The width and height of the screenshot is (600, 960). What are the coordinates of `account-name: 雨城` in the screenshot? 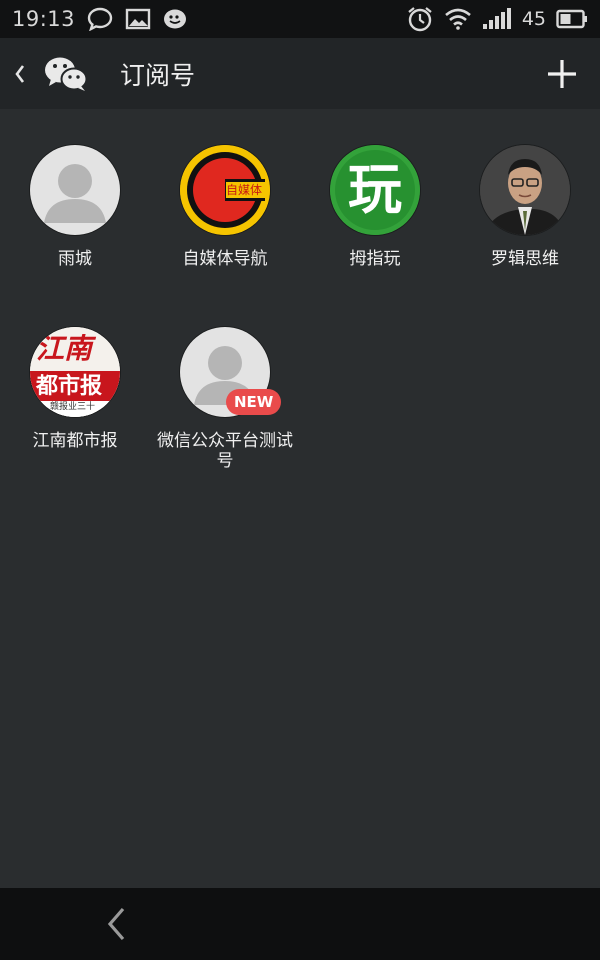 It's located at (75, 259).